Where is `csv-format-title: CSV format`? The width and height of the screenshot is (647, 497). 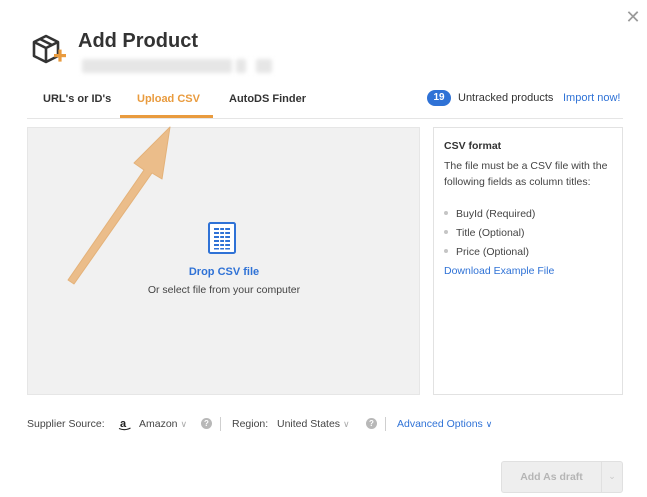
csv-format-title: CSV format is located at coordinates (473, 146).